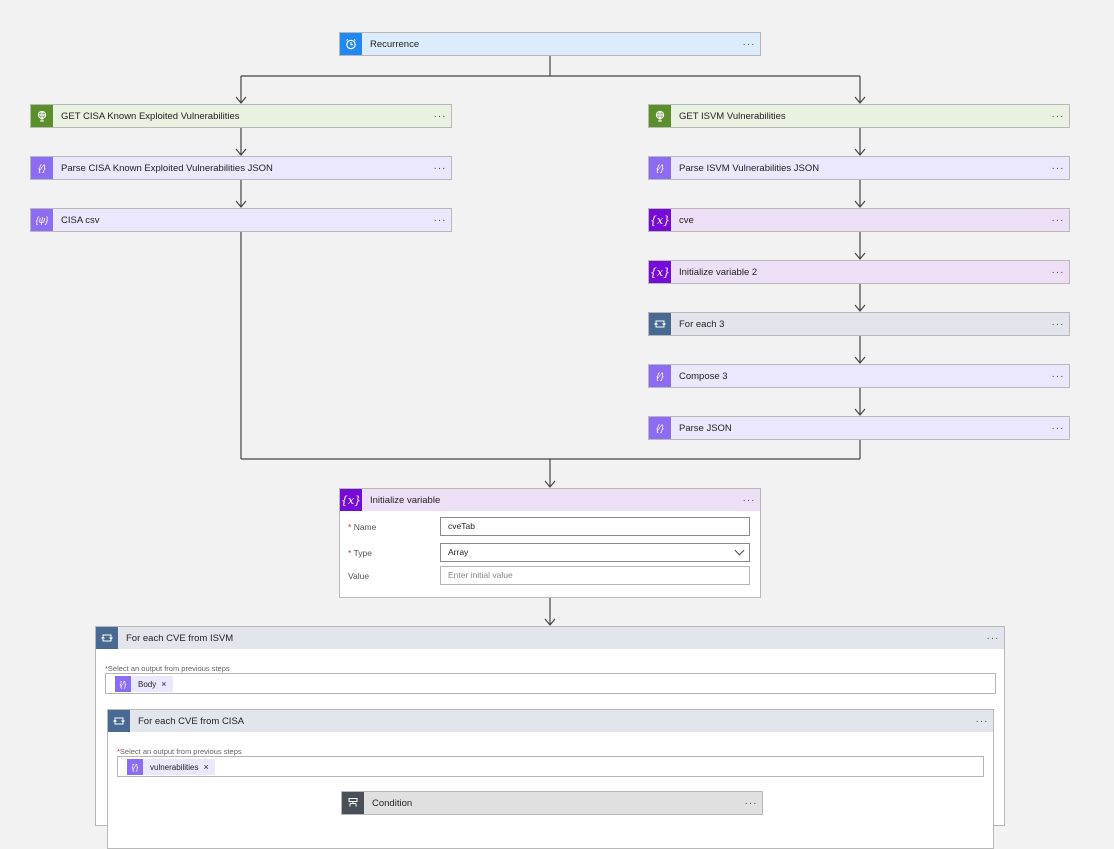  Describe the element at coordinates (859, 376) in the screenshot. I see `compose-3-action: {⁄} Compose 3 ···` at that location.